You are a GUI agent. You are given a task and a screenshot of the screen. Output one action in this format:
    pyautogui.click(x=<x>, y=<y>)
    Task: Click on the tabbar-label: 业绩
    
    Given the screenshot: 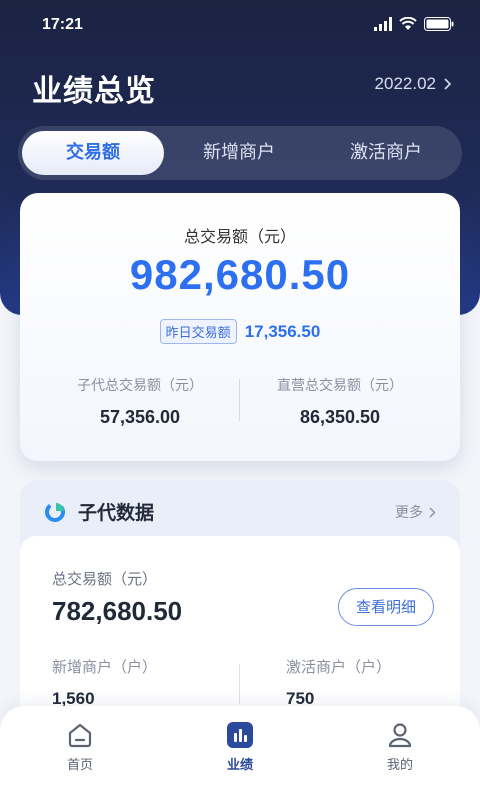 What is the action you would take?
    pyautogui.click(x=239, y=765)
    